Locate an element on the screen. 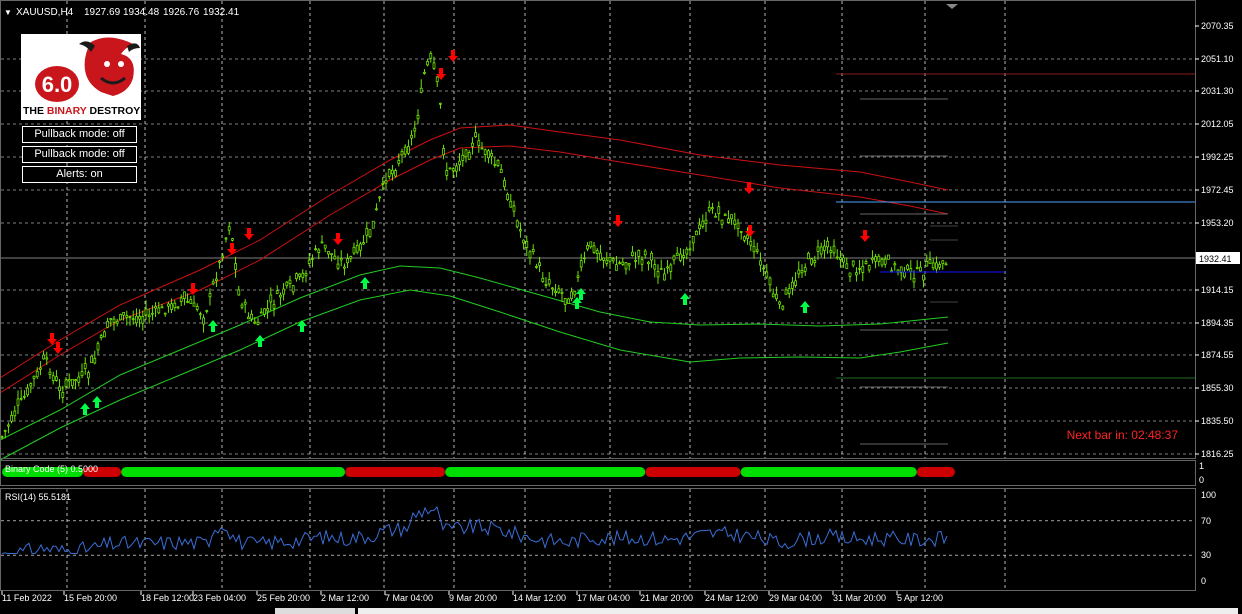 The image size is (1242, 614). rsi-panel-label: RSI(14) 55.5181 is located at coordinates (38, 497).